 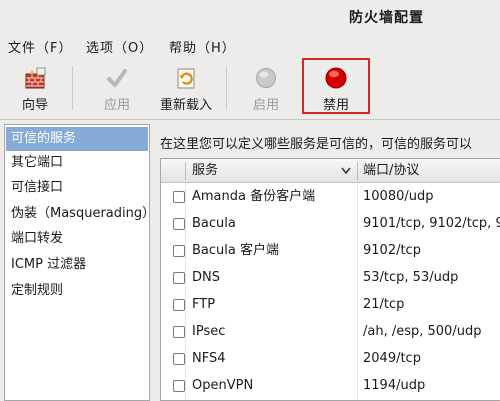 I want to click on service-port: 10080/udp, so click(x=398, y=196).